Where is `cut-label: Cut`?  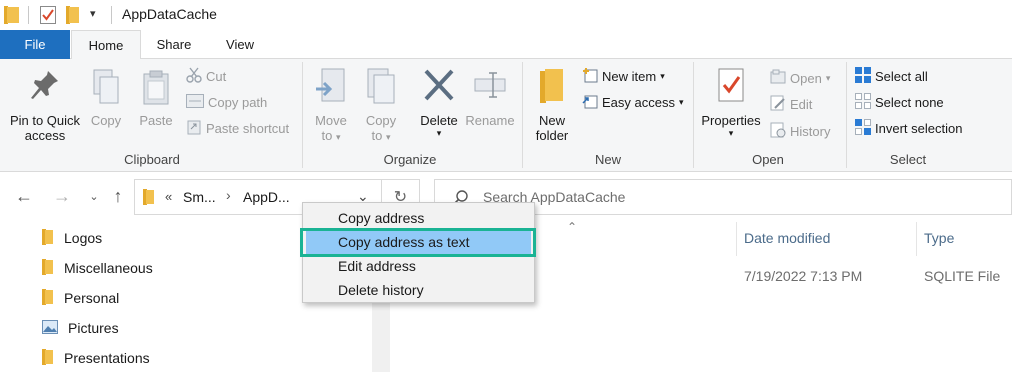
cut-label: Cut is located at coordinates (216, 76).